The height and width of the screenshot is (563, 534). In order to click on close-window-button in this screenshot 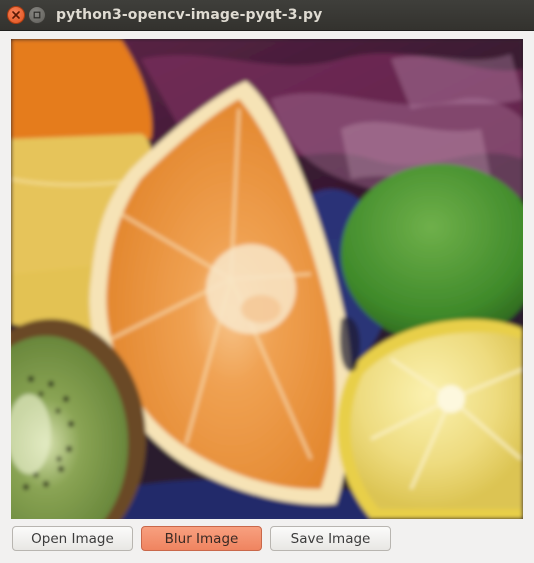, I will do `click(16, 15)`.